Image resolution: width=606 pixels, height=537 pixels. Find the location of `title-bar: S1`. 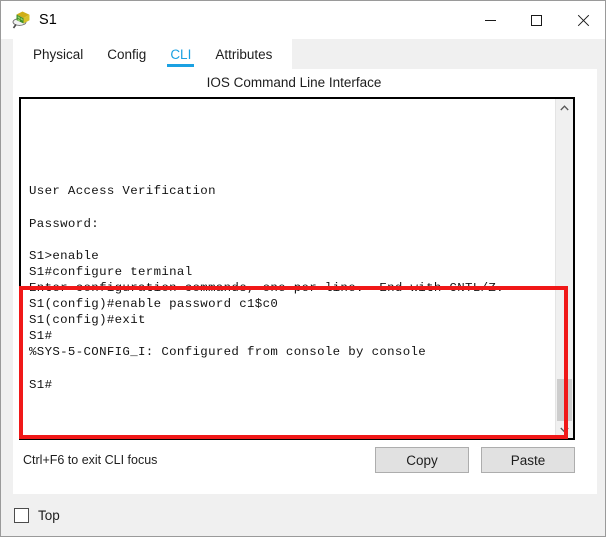

title-bar: S1 is located at coordinates (303, 20).